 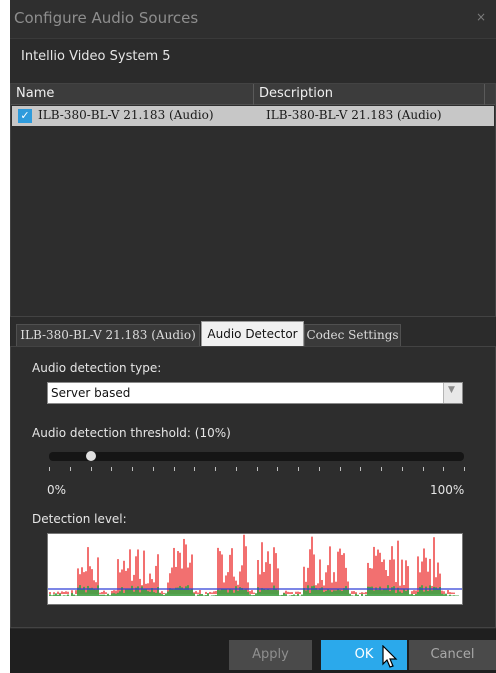 I want to click on apply-button: Apply, so click(x=270, y=655).